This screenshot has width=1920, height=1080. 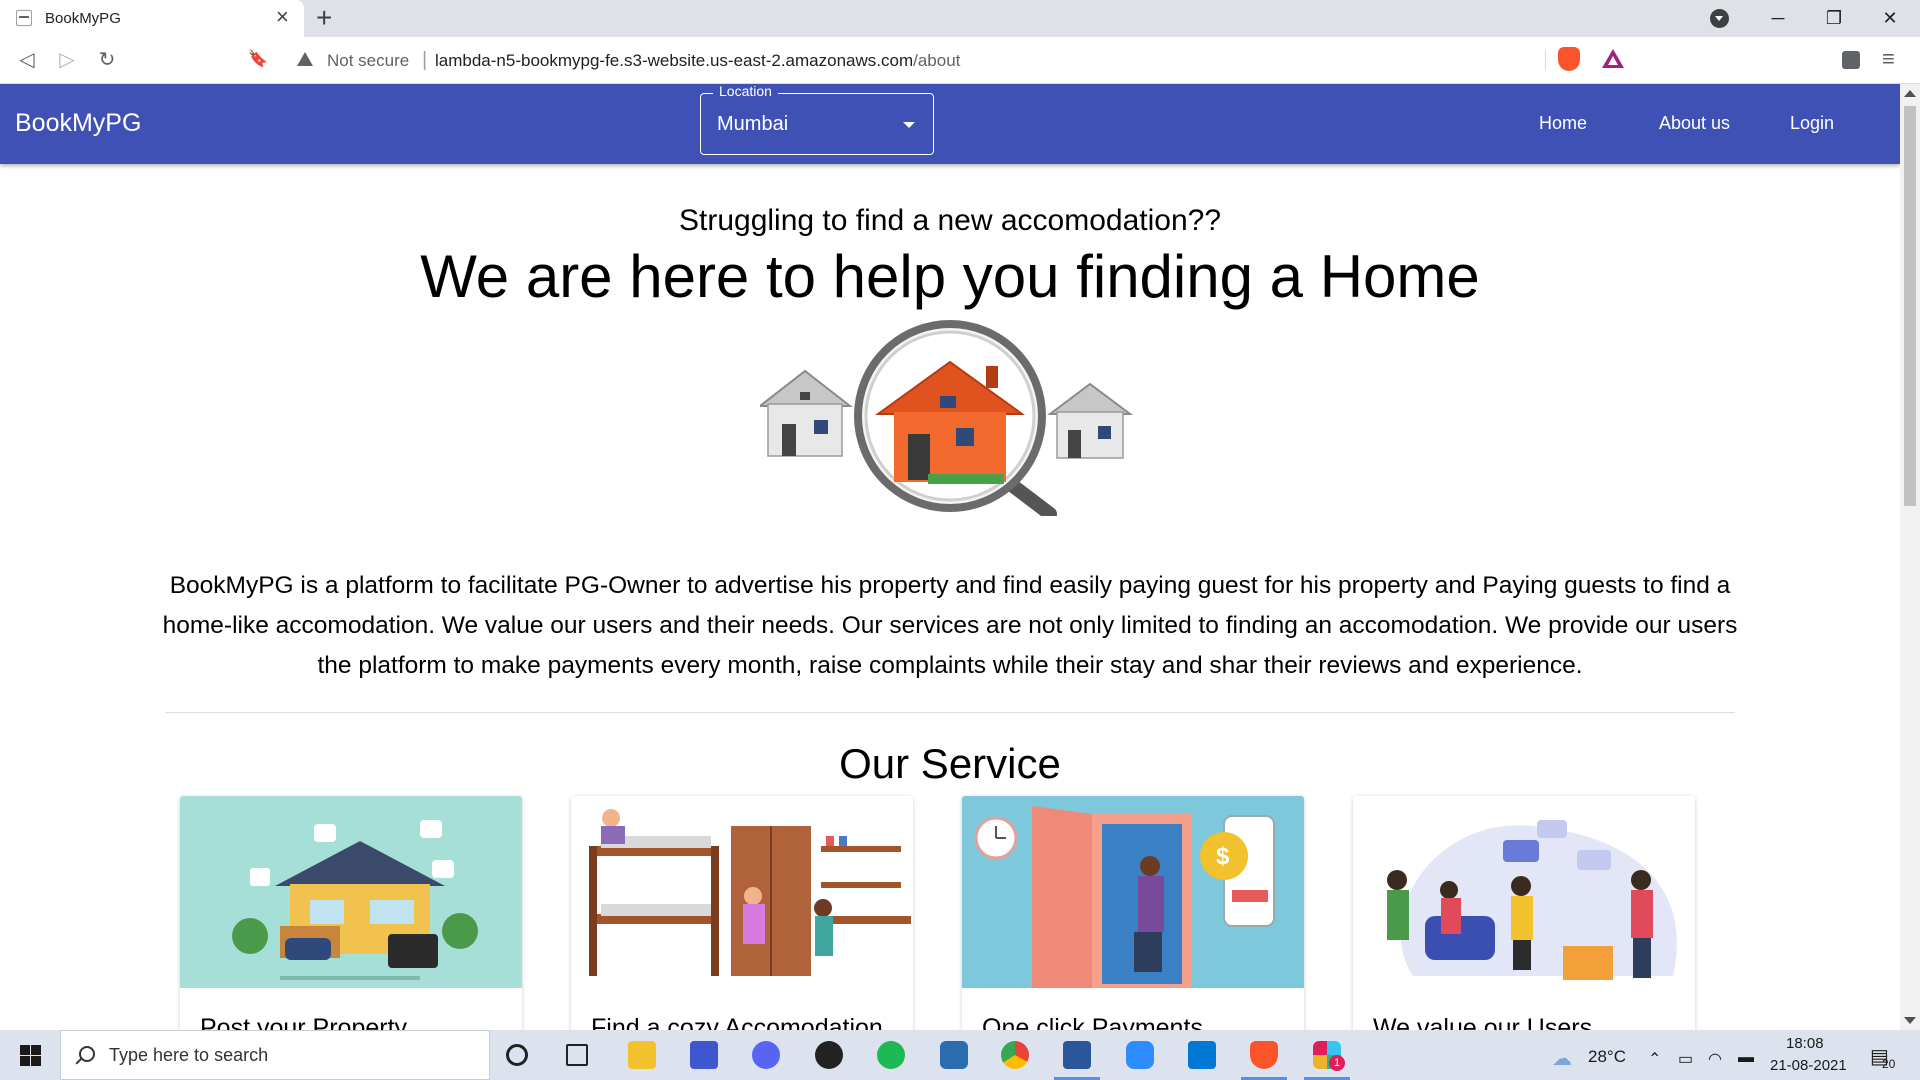 What do you see at coordinates (1015, 1055) in the screenshot?
I see `chrome-icon` at bounding box center [1015, 1055].